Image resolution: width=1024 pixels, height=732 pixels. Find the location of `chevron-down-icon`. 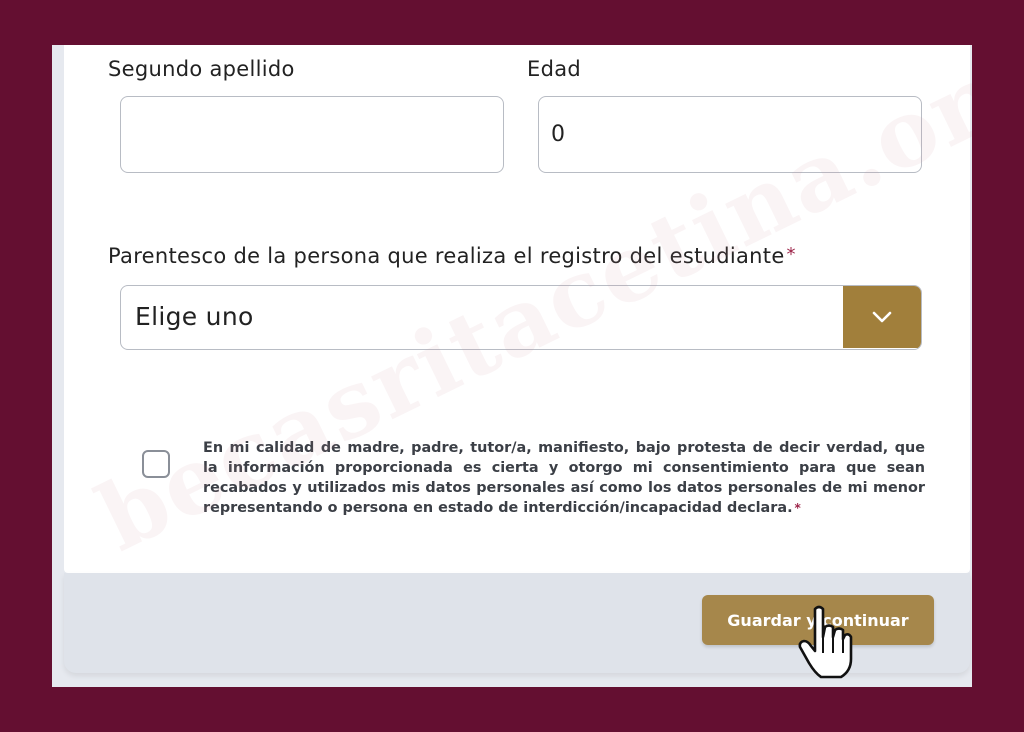

chevron-down-icon is located at coordinates (882, 317).